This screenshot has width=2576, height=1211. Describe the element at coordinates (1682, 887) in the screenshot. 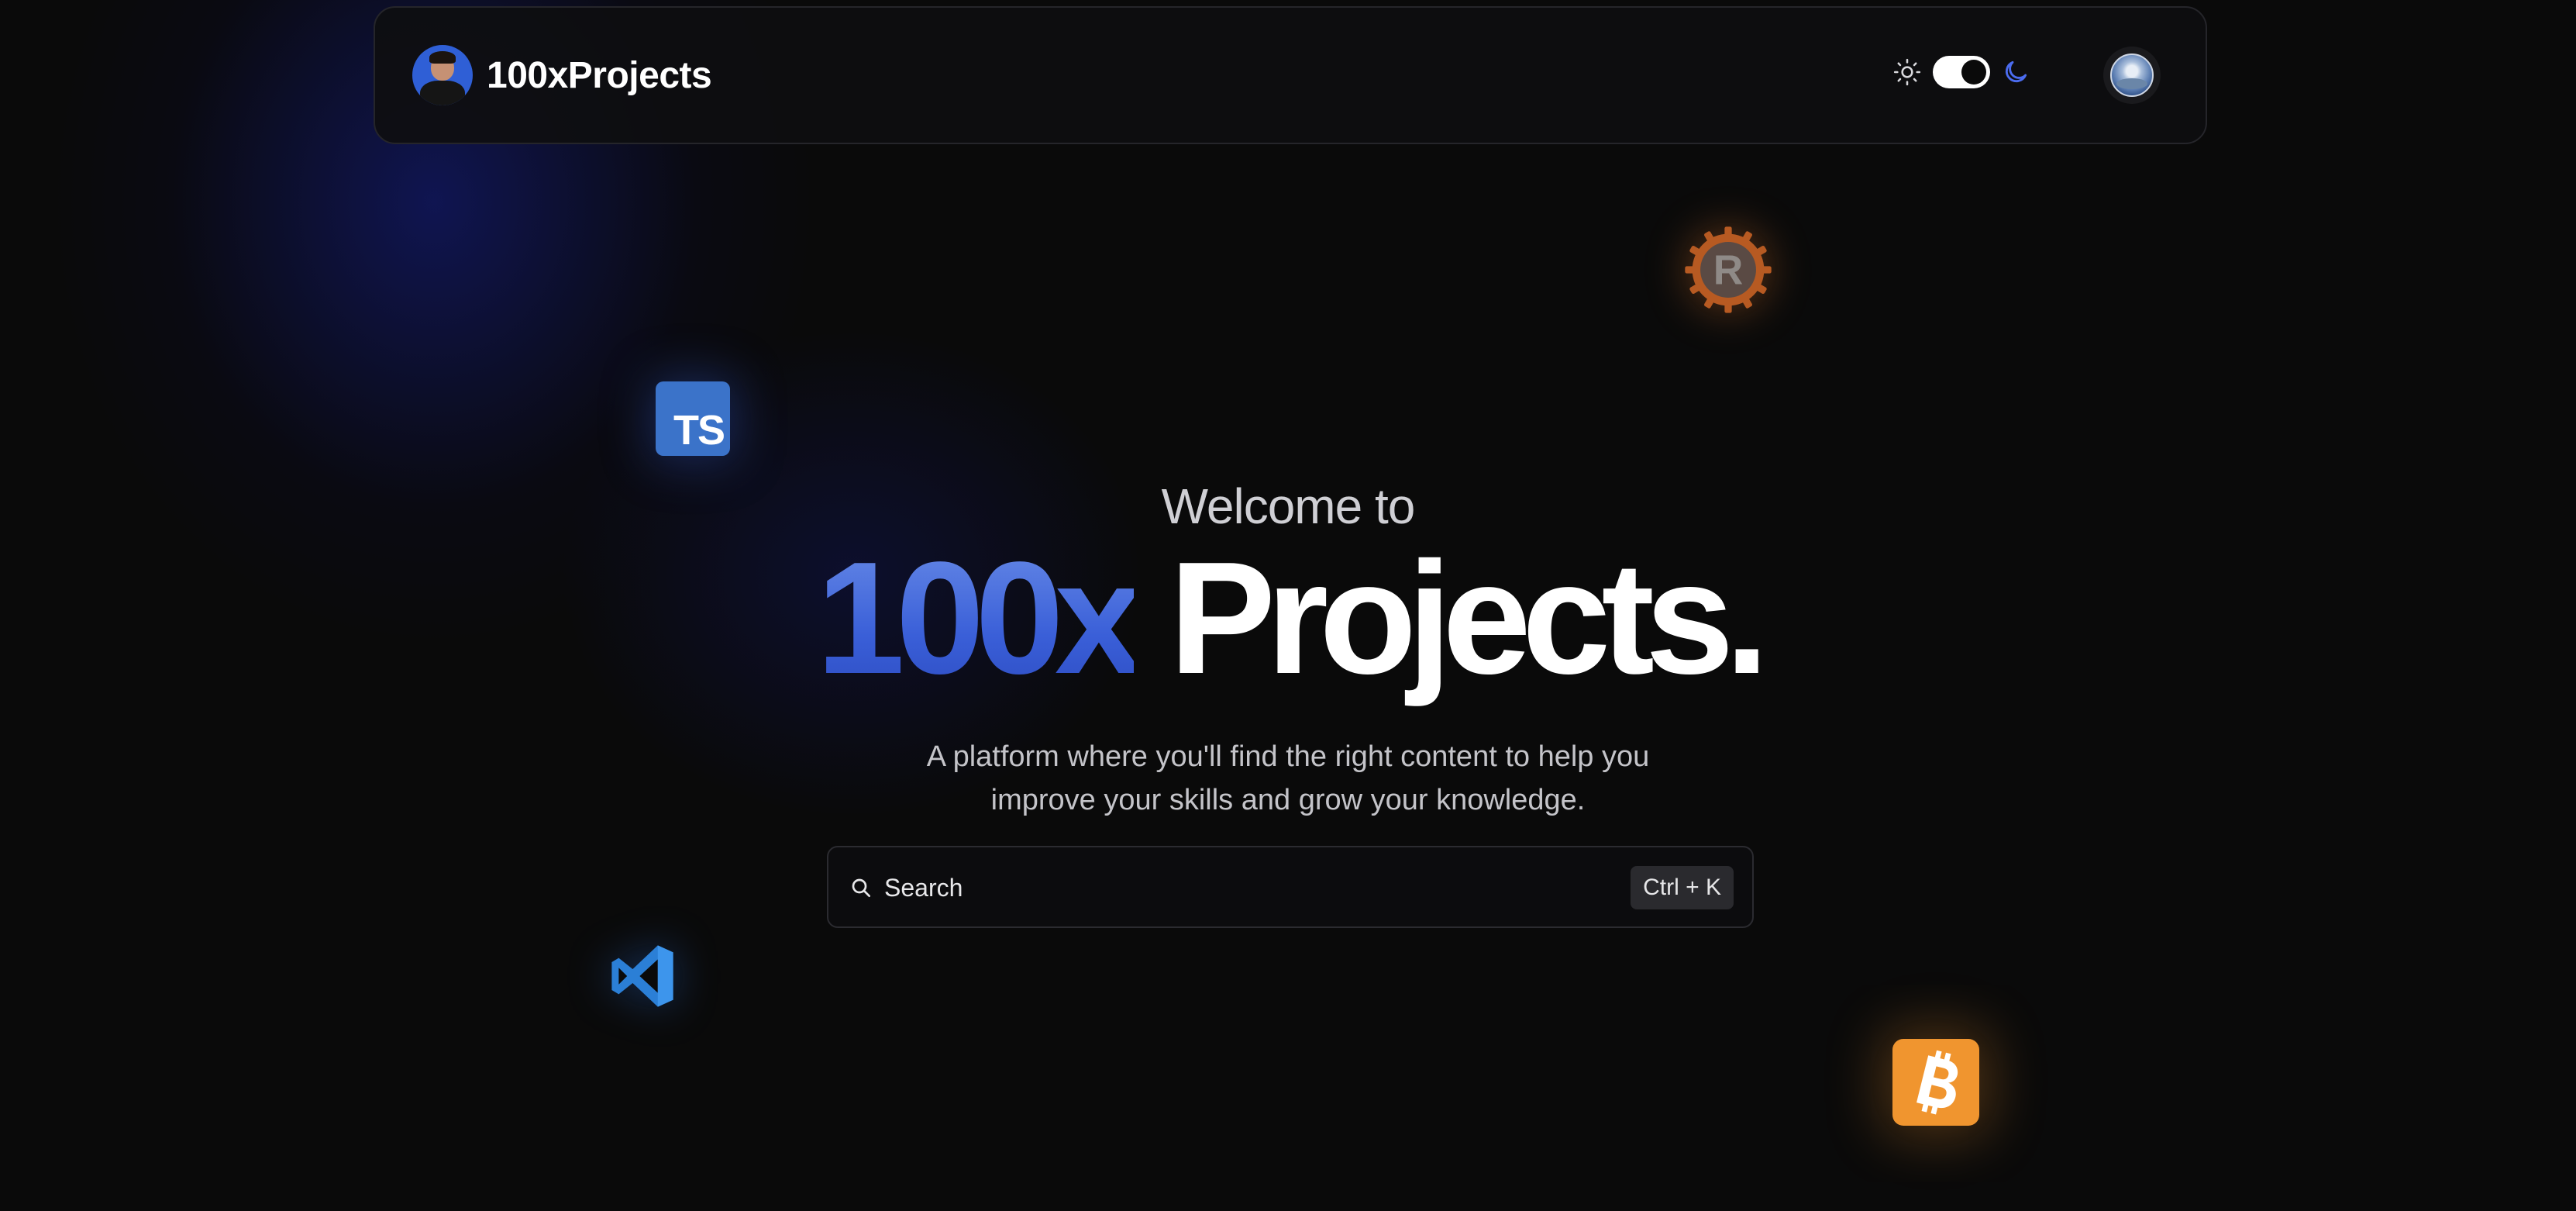

I see `search-shortcut-badge: Ctrl + K` at that location.